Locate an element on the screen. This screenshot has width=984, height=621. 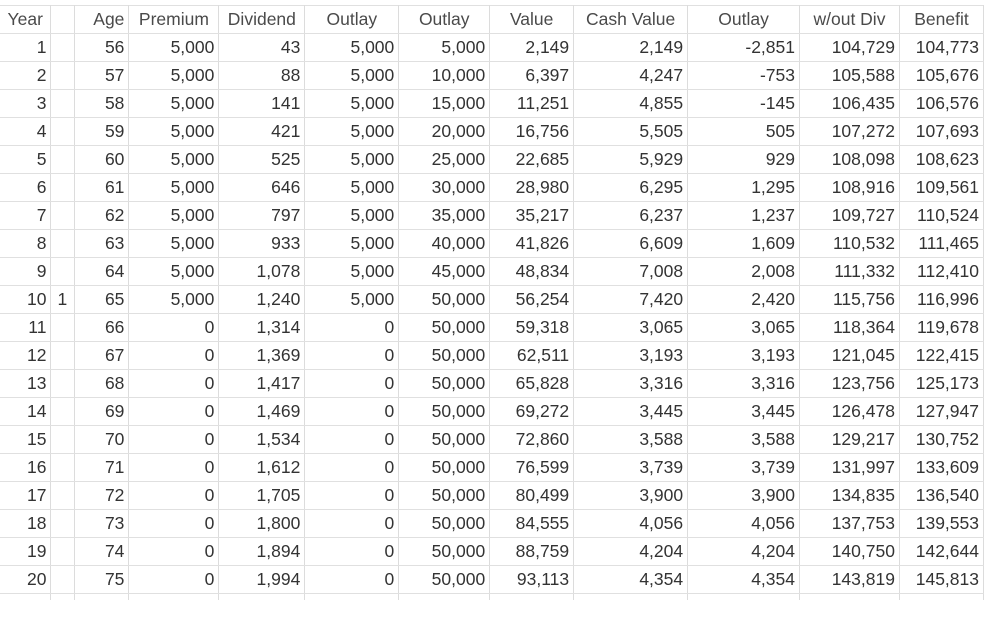
header-marker is located at coordinates (63, 19).